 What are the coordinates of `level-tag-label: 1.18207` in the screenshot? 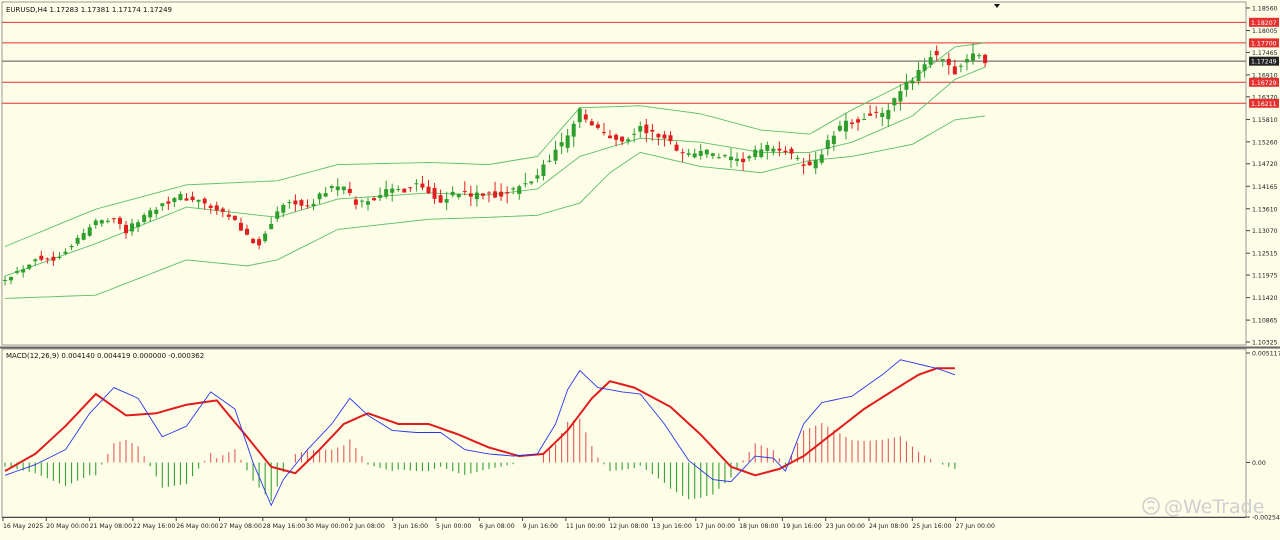 It's located at (1264, 23).